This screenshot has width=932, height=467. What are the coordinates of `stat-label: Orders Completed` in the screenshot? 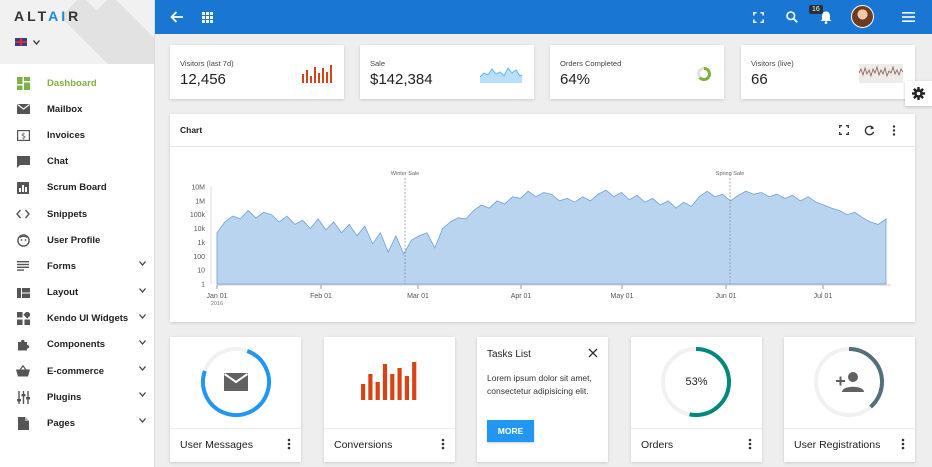 It's located at (591, 63).